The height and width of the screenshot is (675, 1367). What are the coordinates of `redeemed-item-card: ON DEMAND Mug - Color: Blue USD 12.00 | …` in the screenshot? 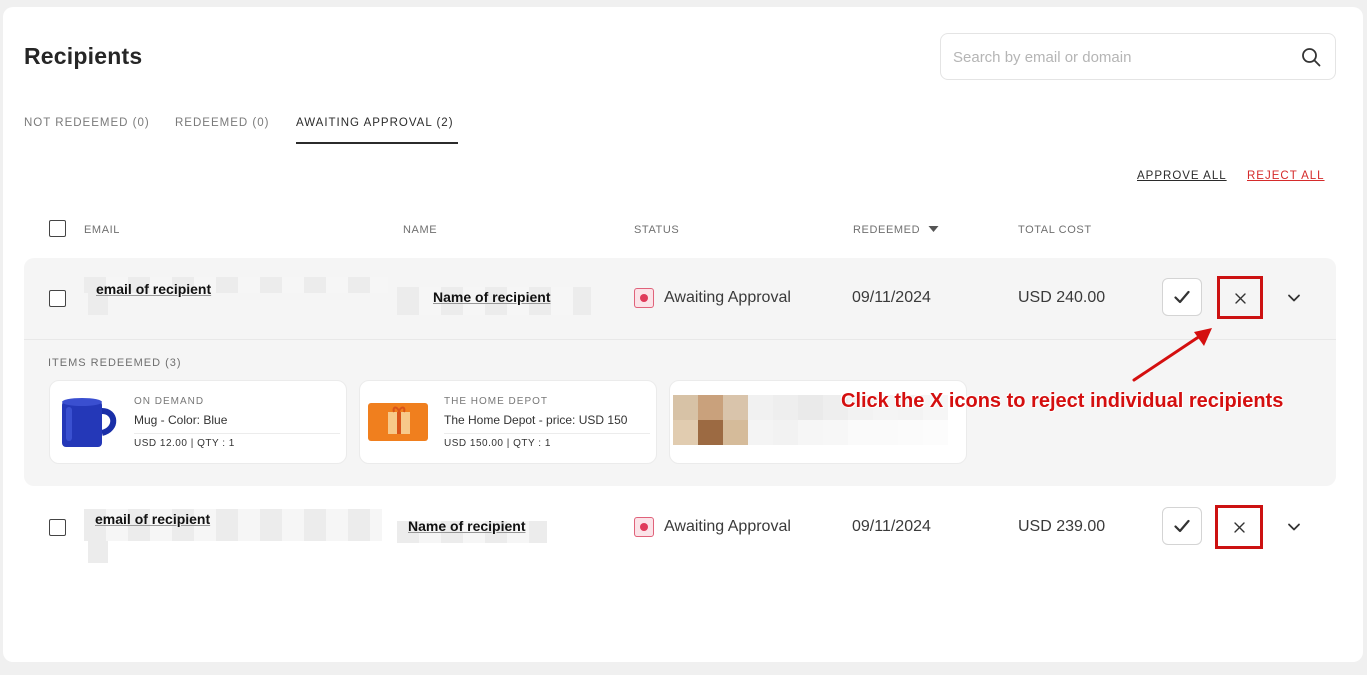 It's located at (198, 422).